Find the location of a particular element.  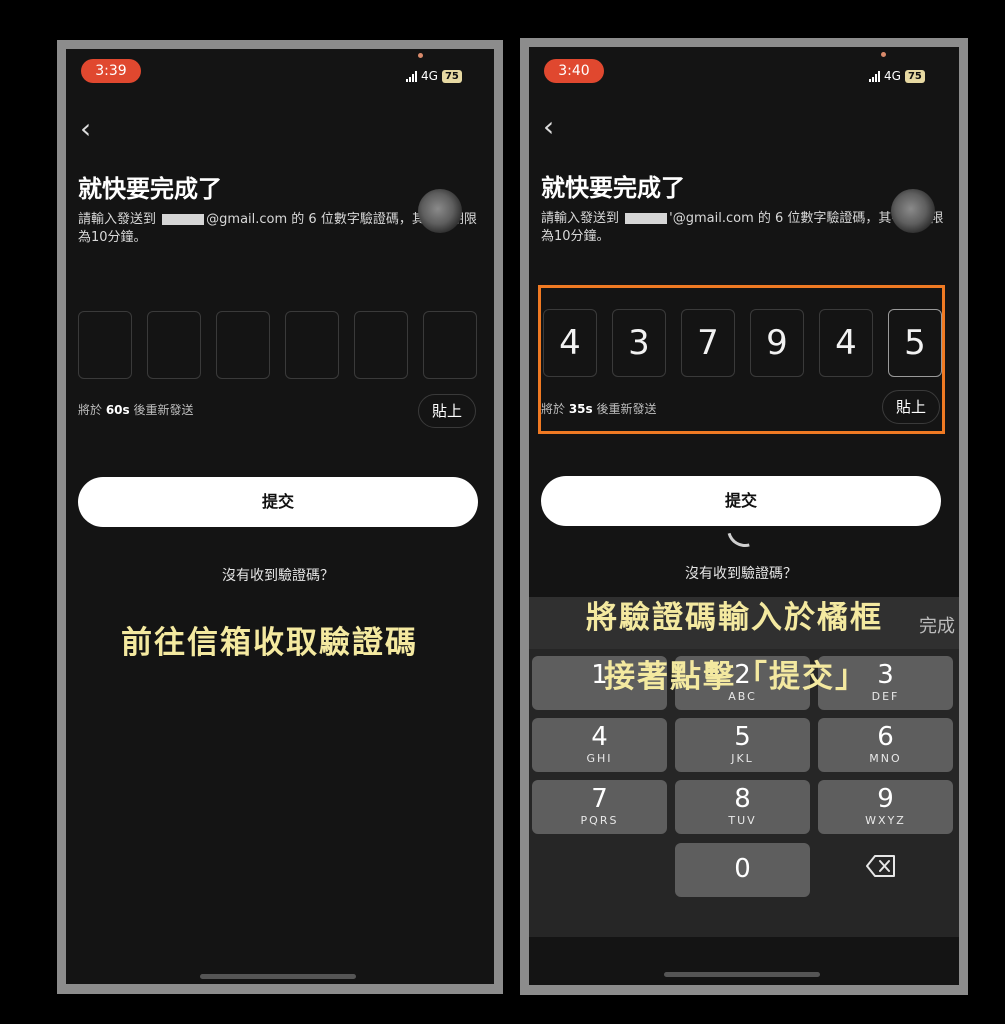

tutorial-caption: 前往信箱收取驗證碼 is located at coordinates (269, 643).